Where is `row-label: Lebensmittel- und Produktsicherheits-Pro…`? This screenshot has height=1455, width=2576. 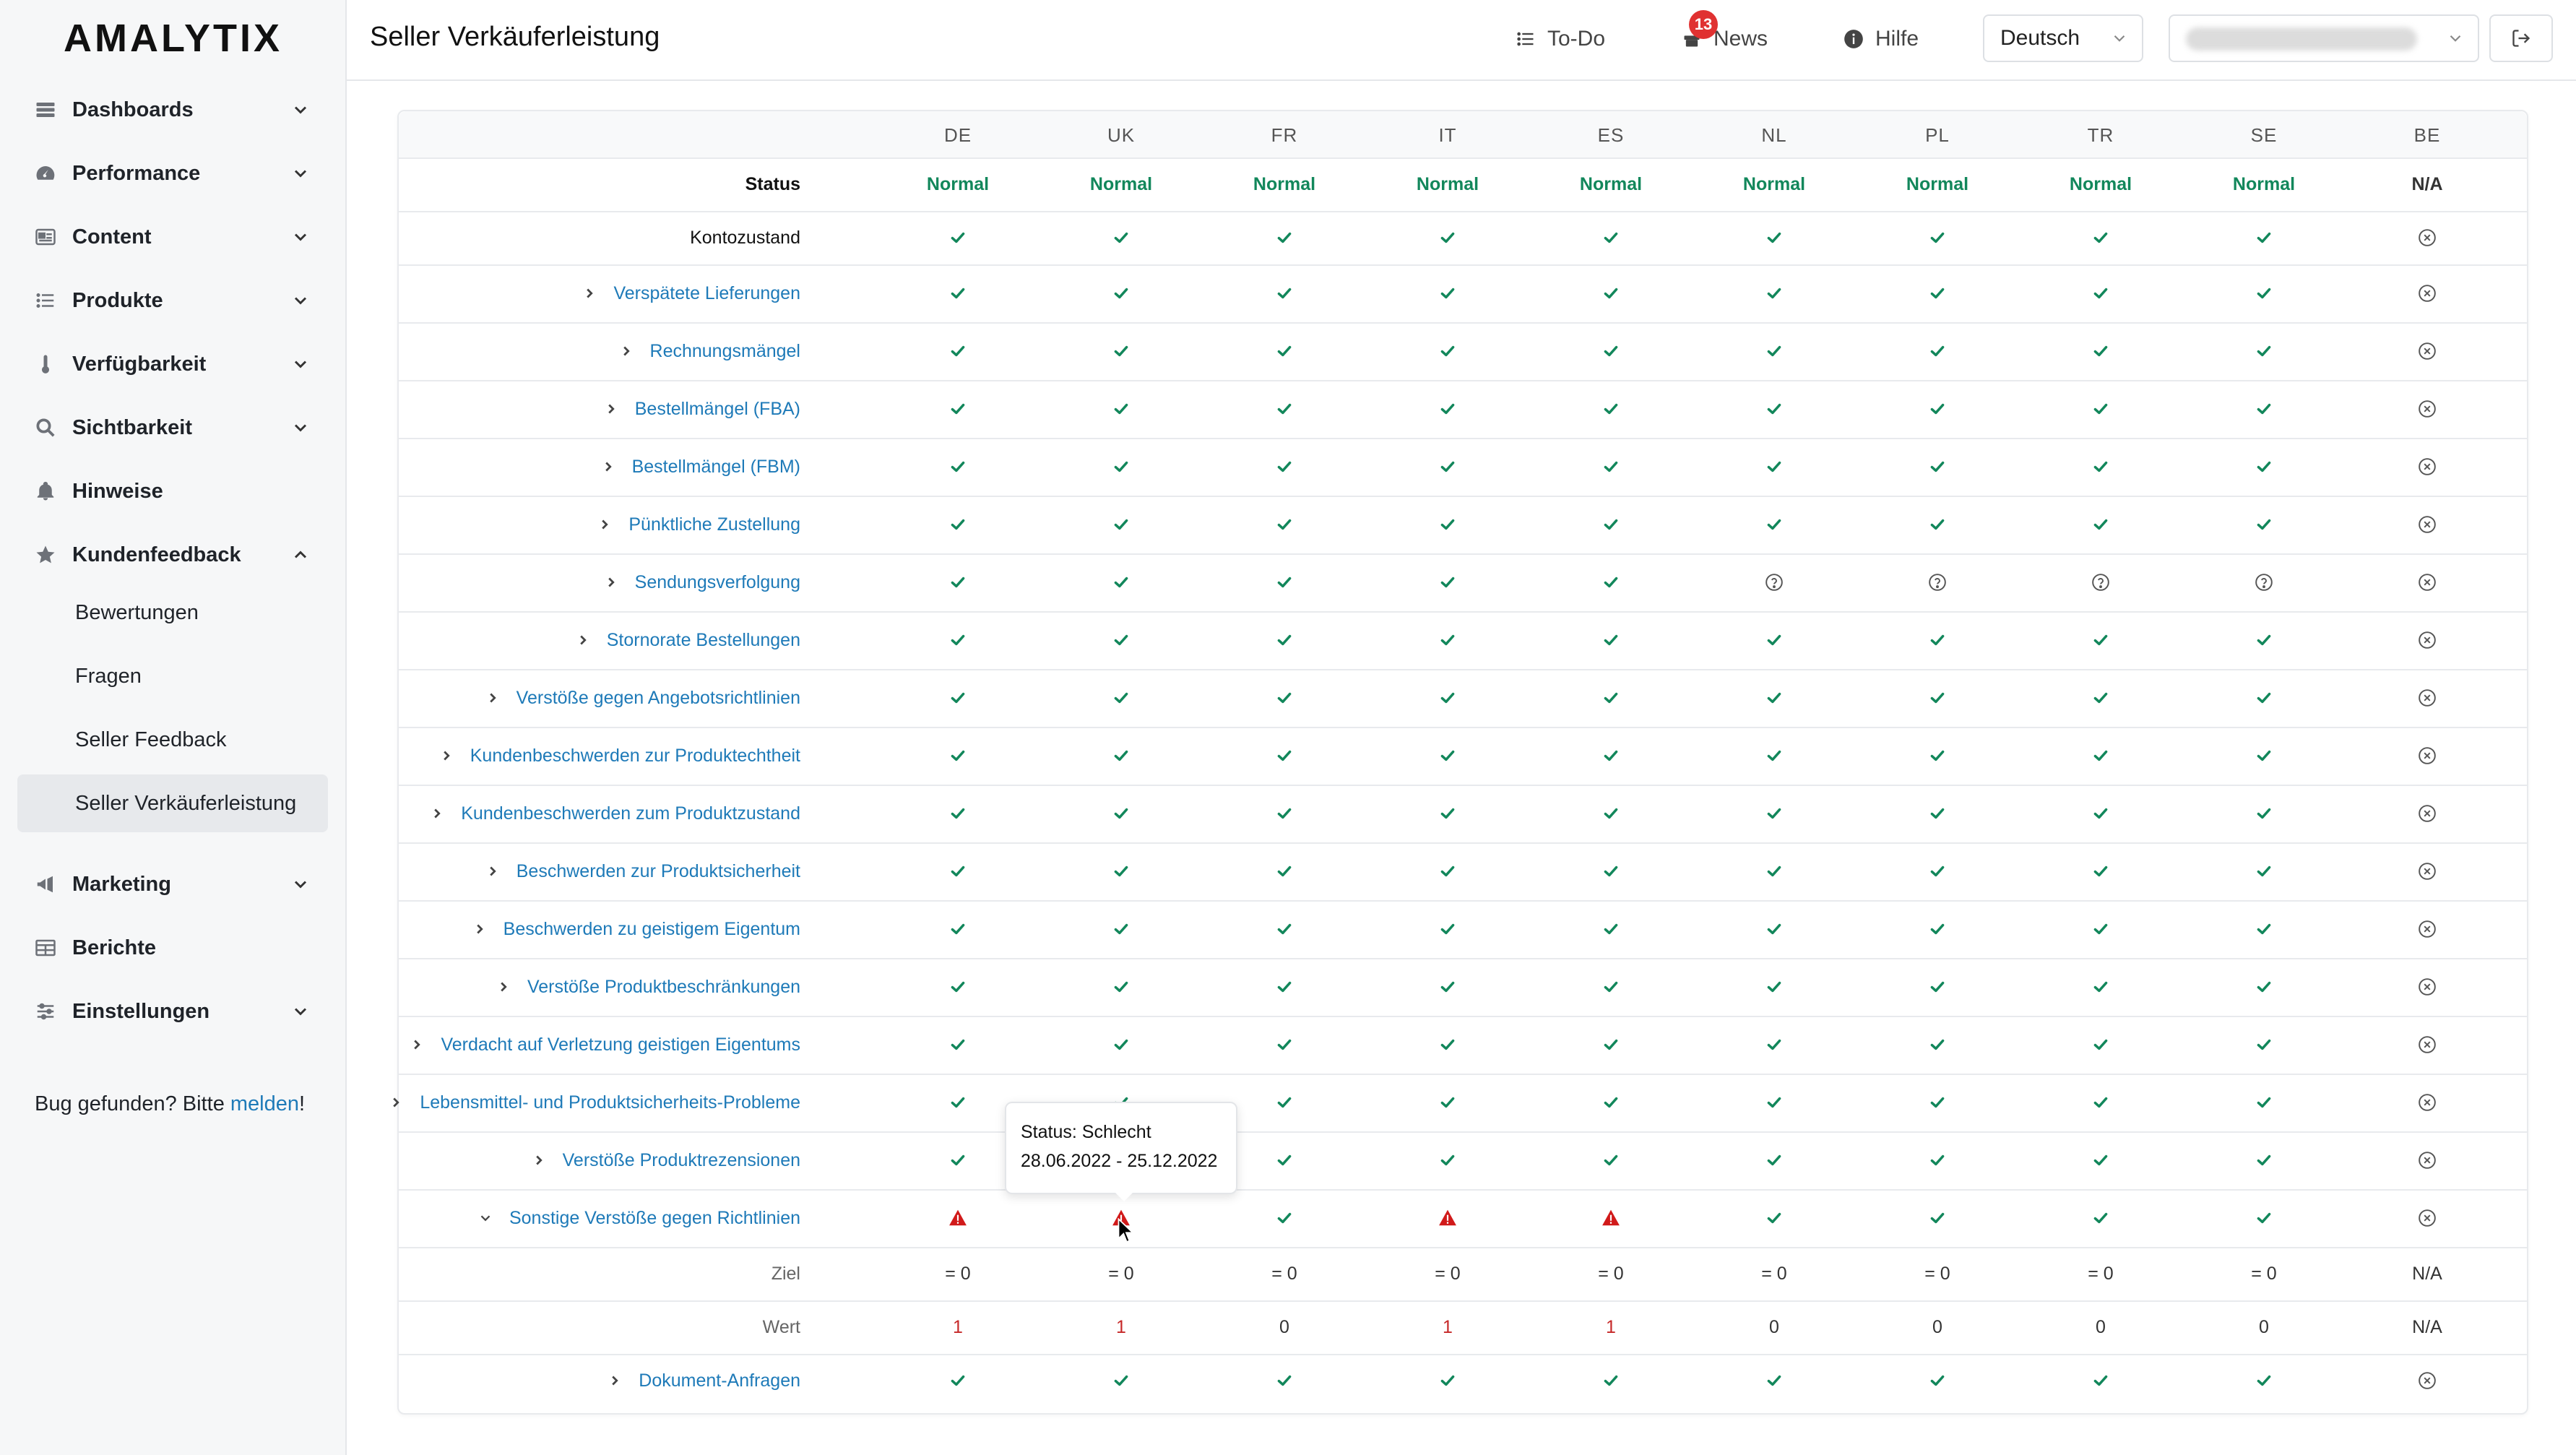
row-label: Lebensmittel- und Produktsicherheits-Pro… is located at coordinates (594, 1102).